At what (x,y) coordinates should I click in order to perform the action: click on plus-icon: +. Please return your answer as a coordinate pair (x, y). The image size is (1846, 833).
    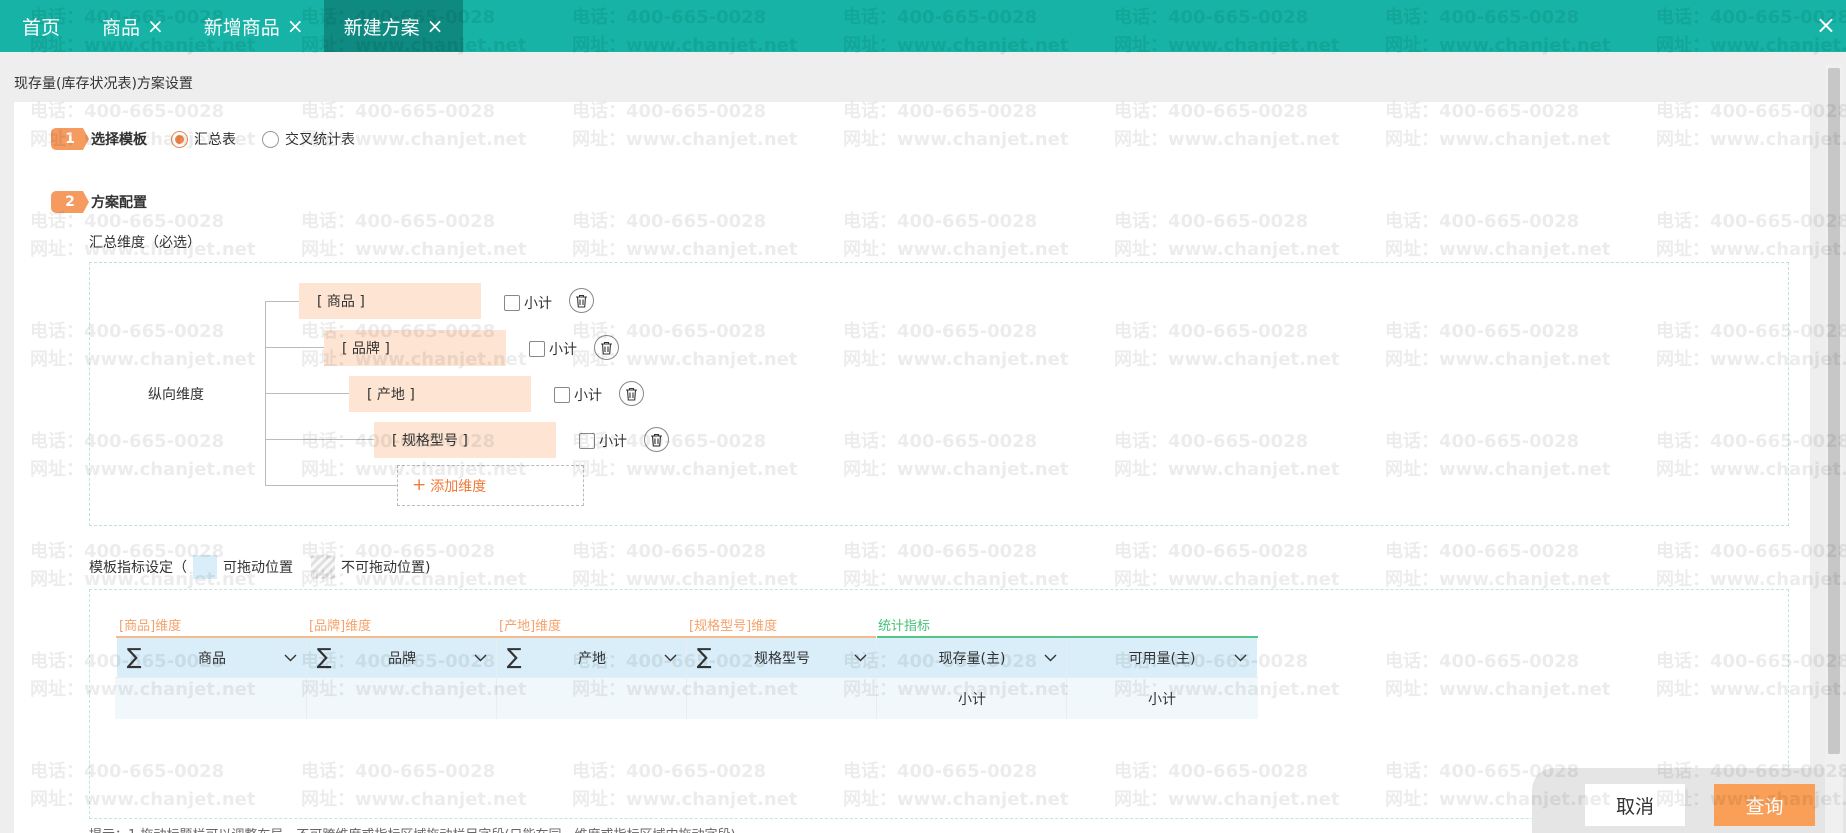
    Looking at the image, I should click on (419, 485).